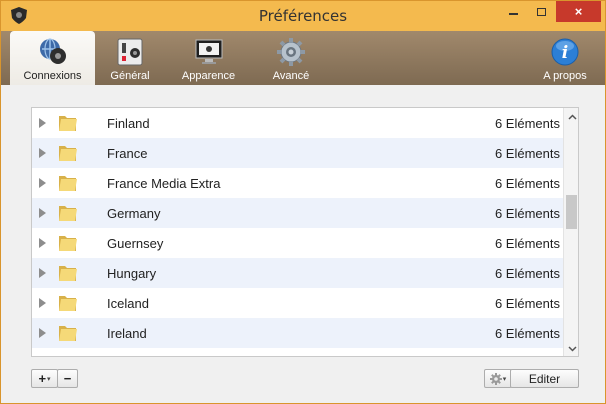 Image resolution: width=606 pixels, height=404 pixels. I want to click on tab-label: Général, so click(130, 76).